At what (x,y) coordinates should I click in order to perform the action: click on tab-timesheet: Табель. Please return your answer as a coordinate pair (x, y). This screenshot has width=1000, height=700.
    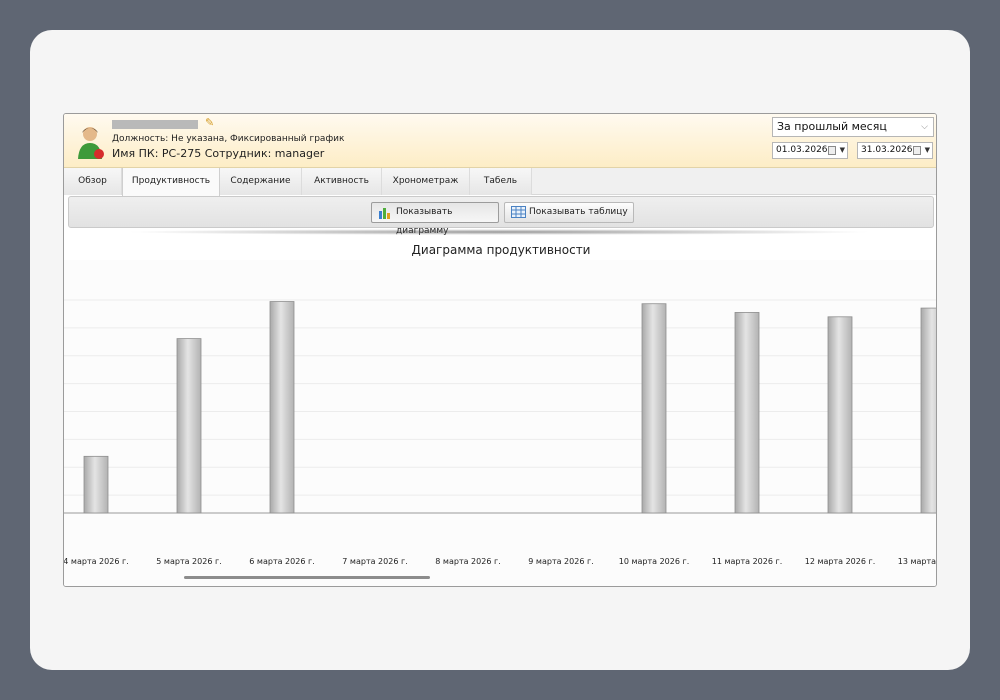
    Looking at the image, I should click on (501, 181).